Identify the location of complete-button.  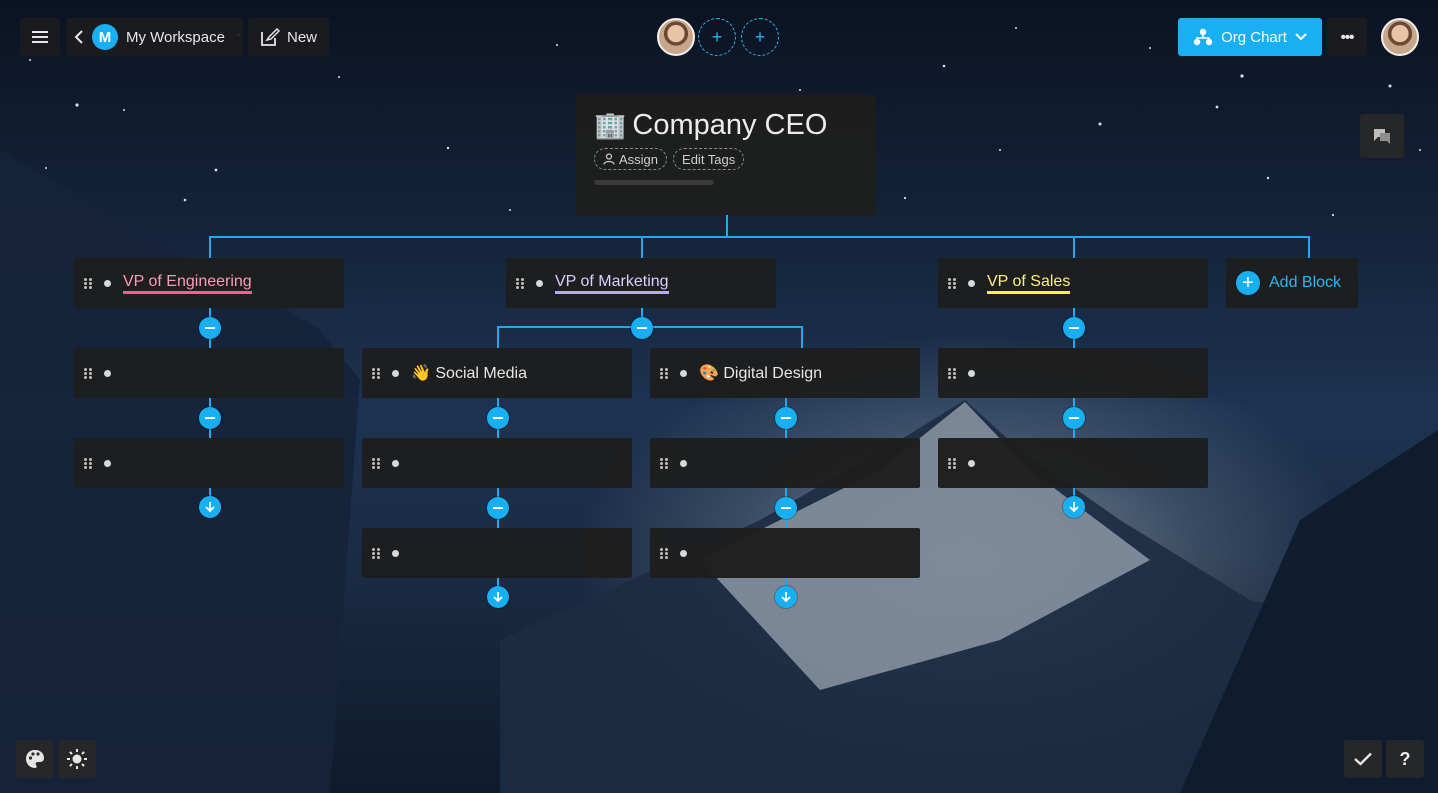
(1363, 759).